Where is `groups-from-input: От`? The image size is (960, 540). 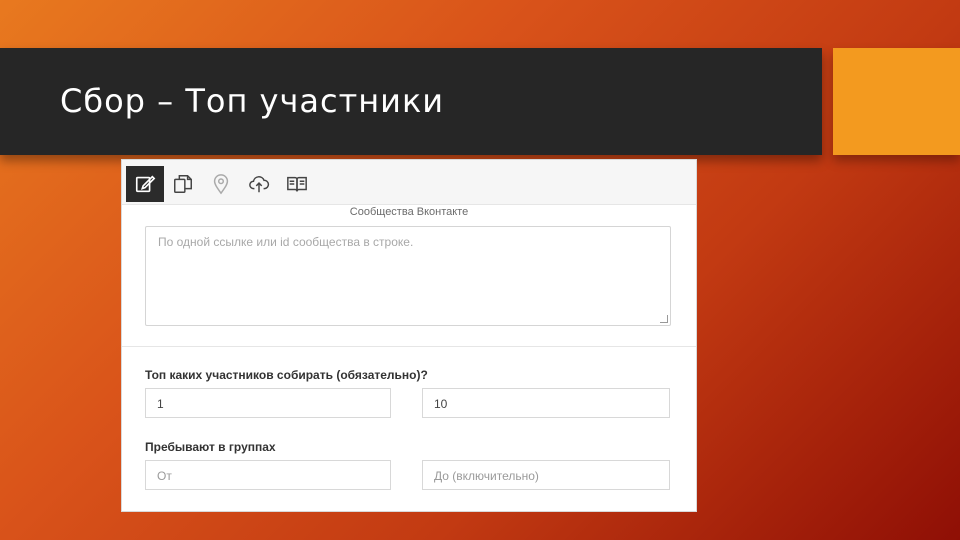 groups-from-input: От is located at coordinates (268, 475).